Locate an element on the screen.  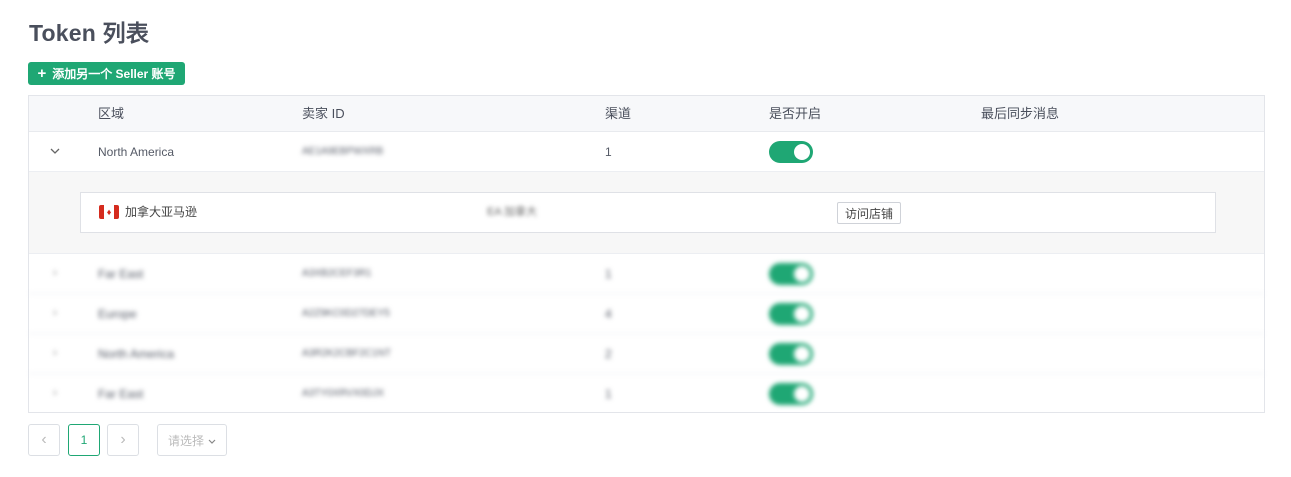
seller-id-cell: A3XB2CEF3R1 is located at coordinates (337, 273).